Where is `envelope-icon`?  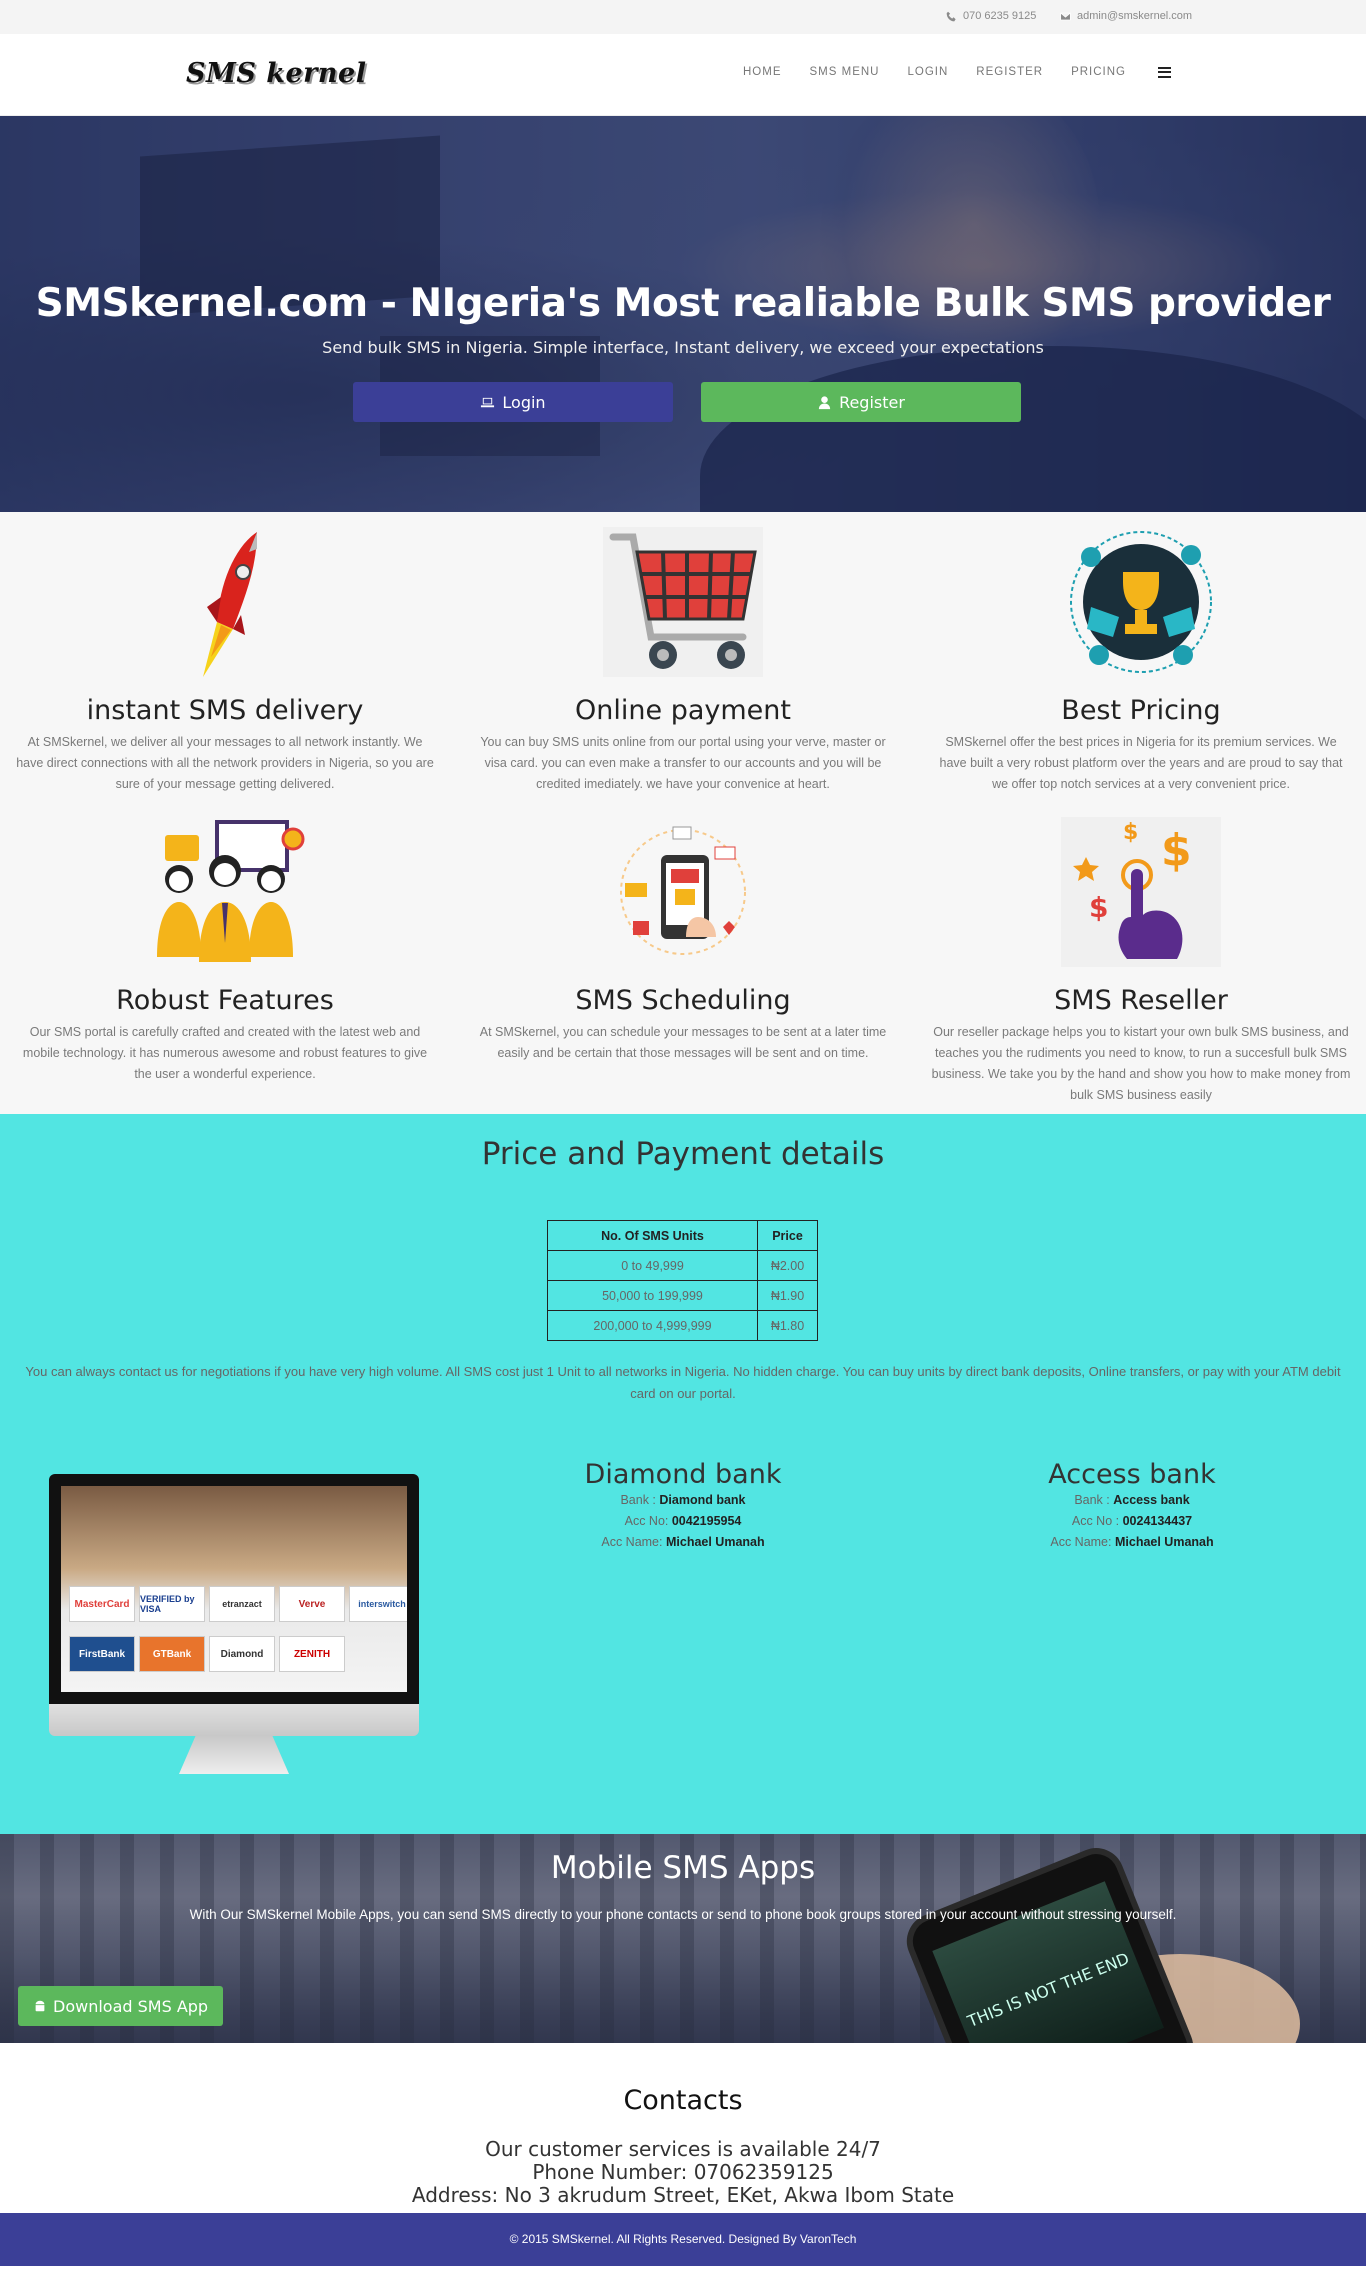
envelope-icon is located at coordinates (1065, 16).